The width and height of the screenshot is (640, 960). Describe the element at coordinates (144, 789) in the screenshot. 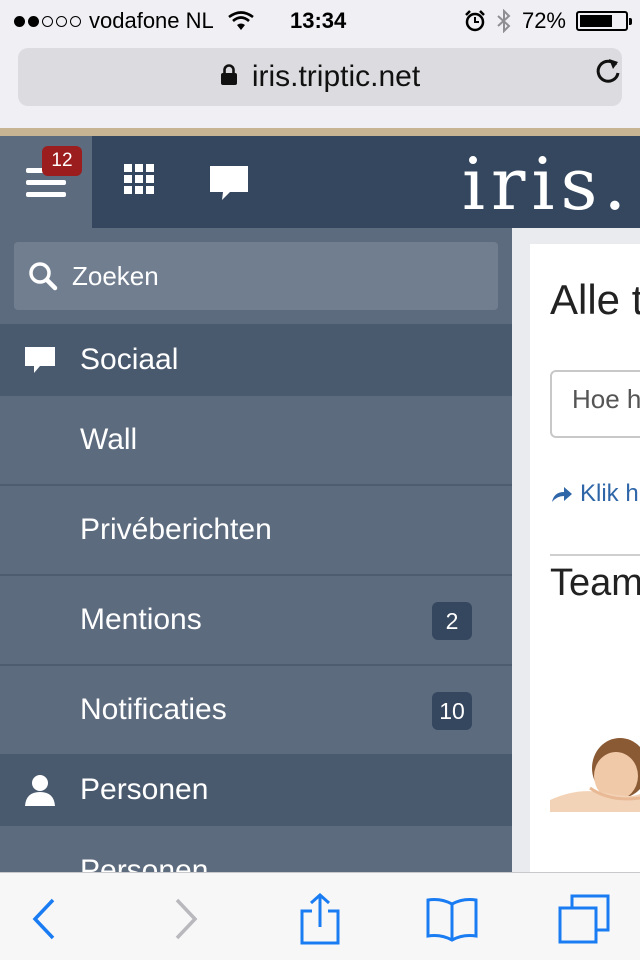

I see `section-label: Personen` at that location.